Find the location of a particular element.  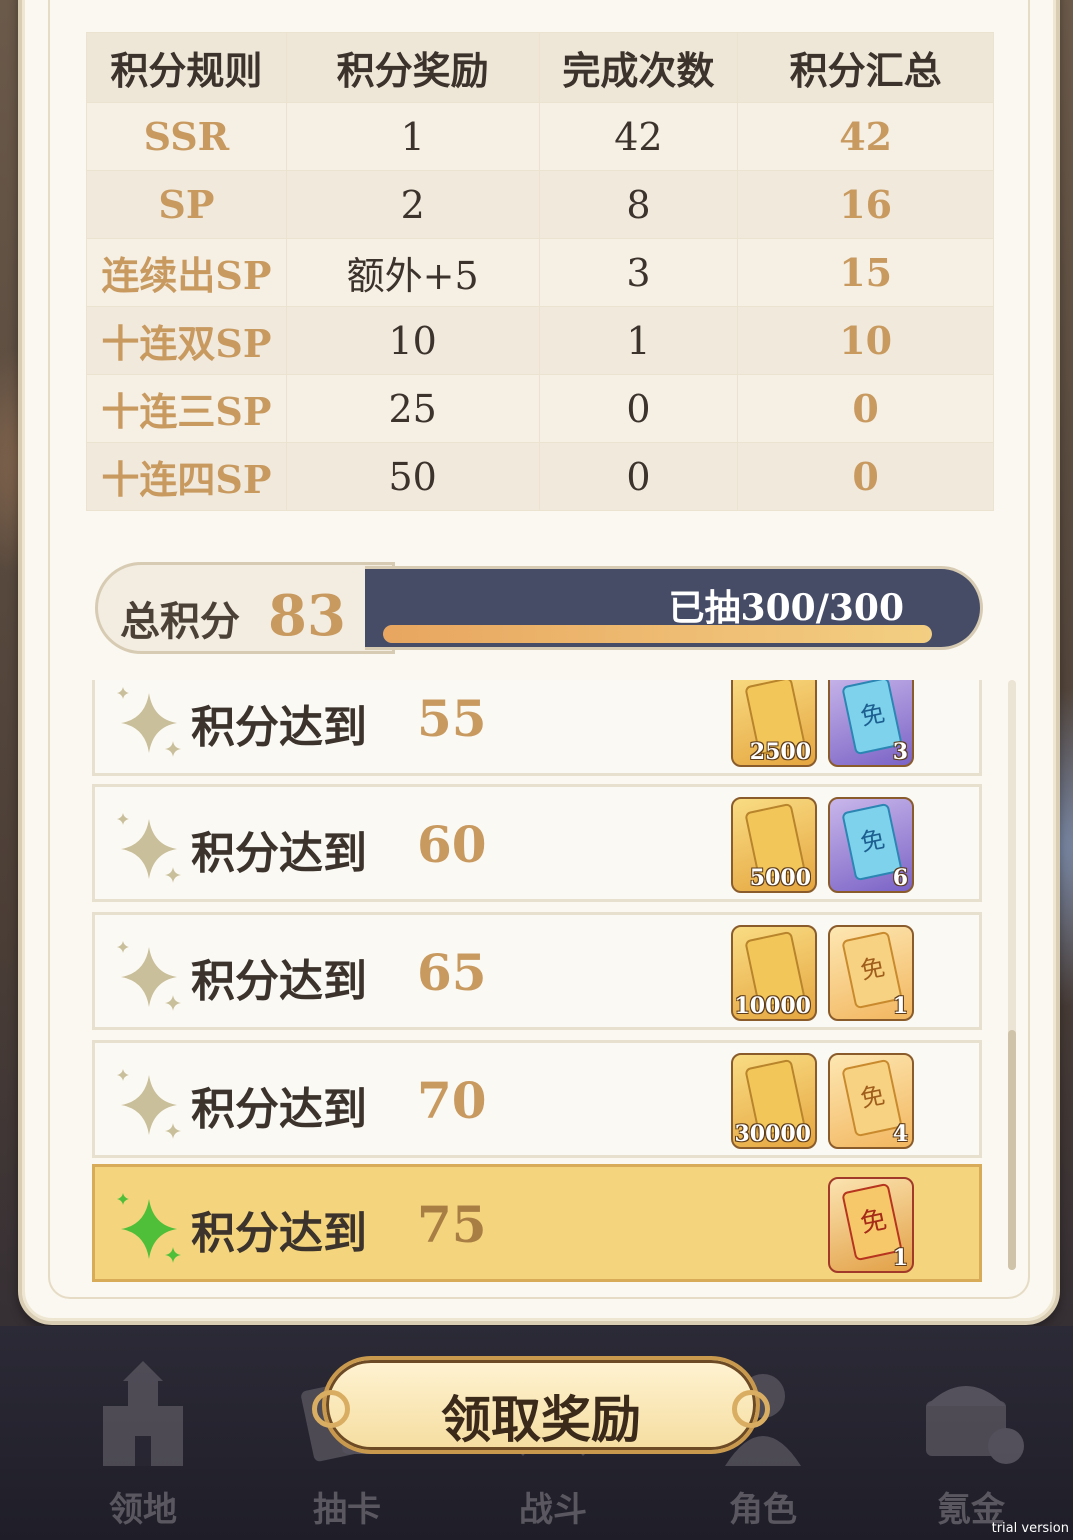

coin-card-icon: 2500 is located at coordinates (774, 723).